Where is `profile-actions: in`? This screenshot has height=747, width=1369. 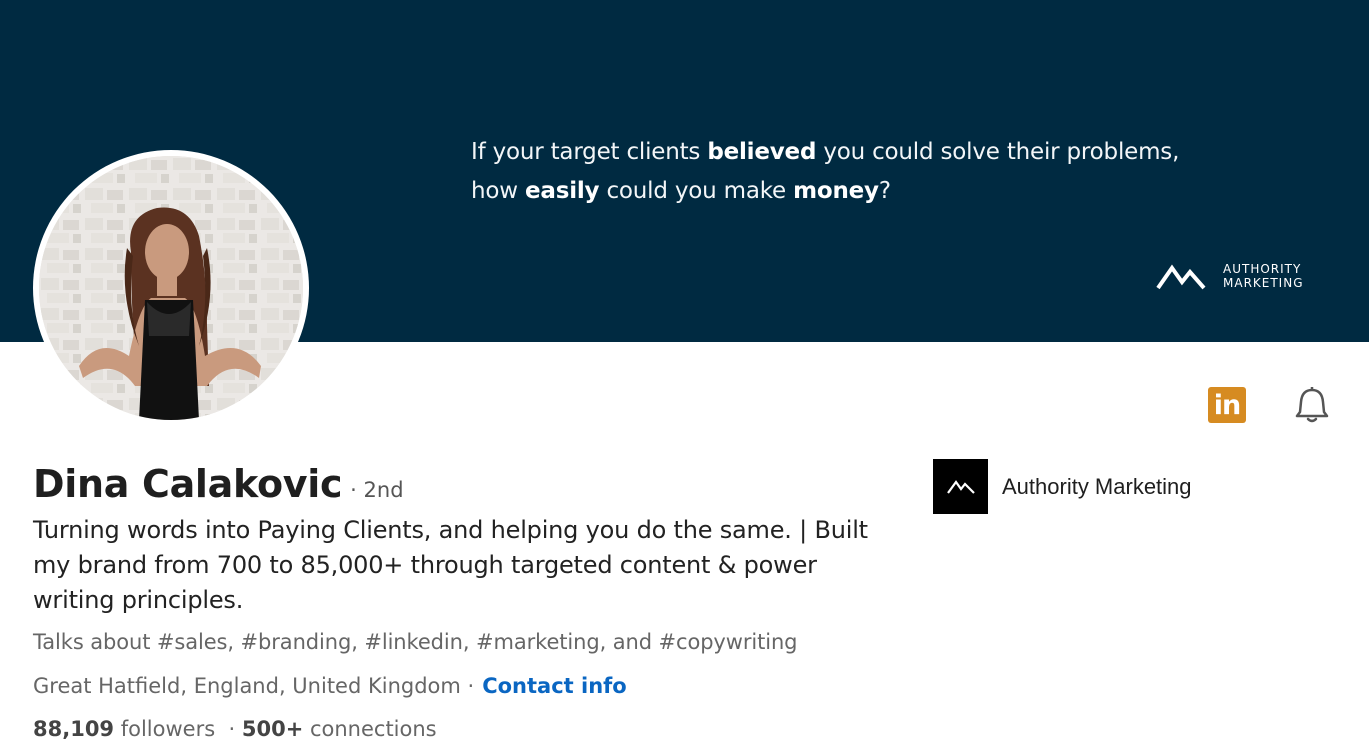 profile-actions: in is located at coordinates (1269, 405).